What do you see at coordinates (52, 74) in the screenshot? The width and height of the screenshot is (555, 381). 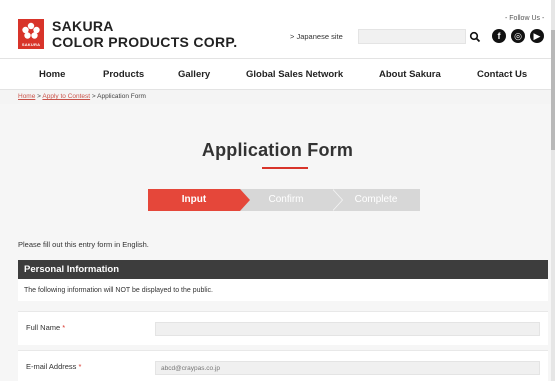 I see `nav-item-home: Home` at bounding box center [52, 74].